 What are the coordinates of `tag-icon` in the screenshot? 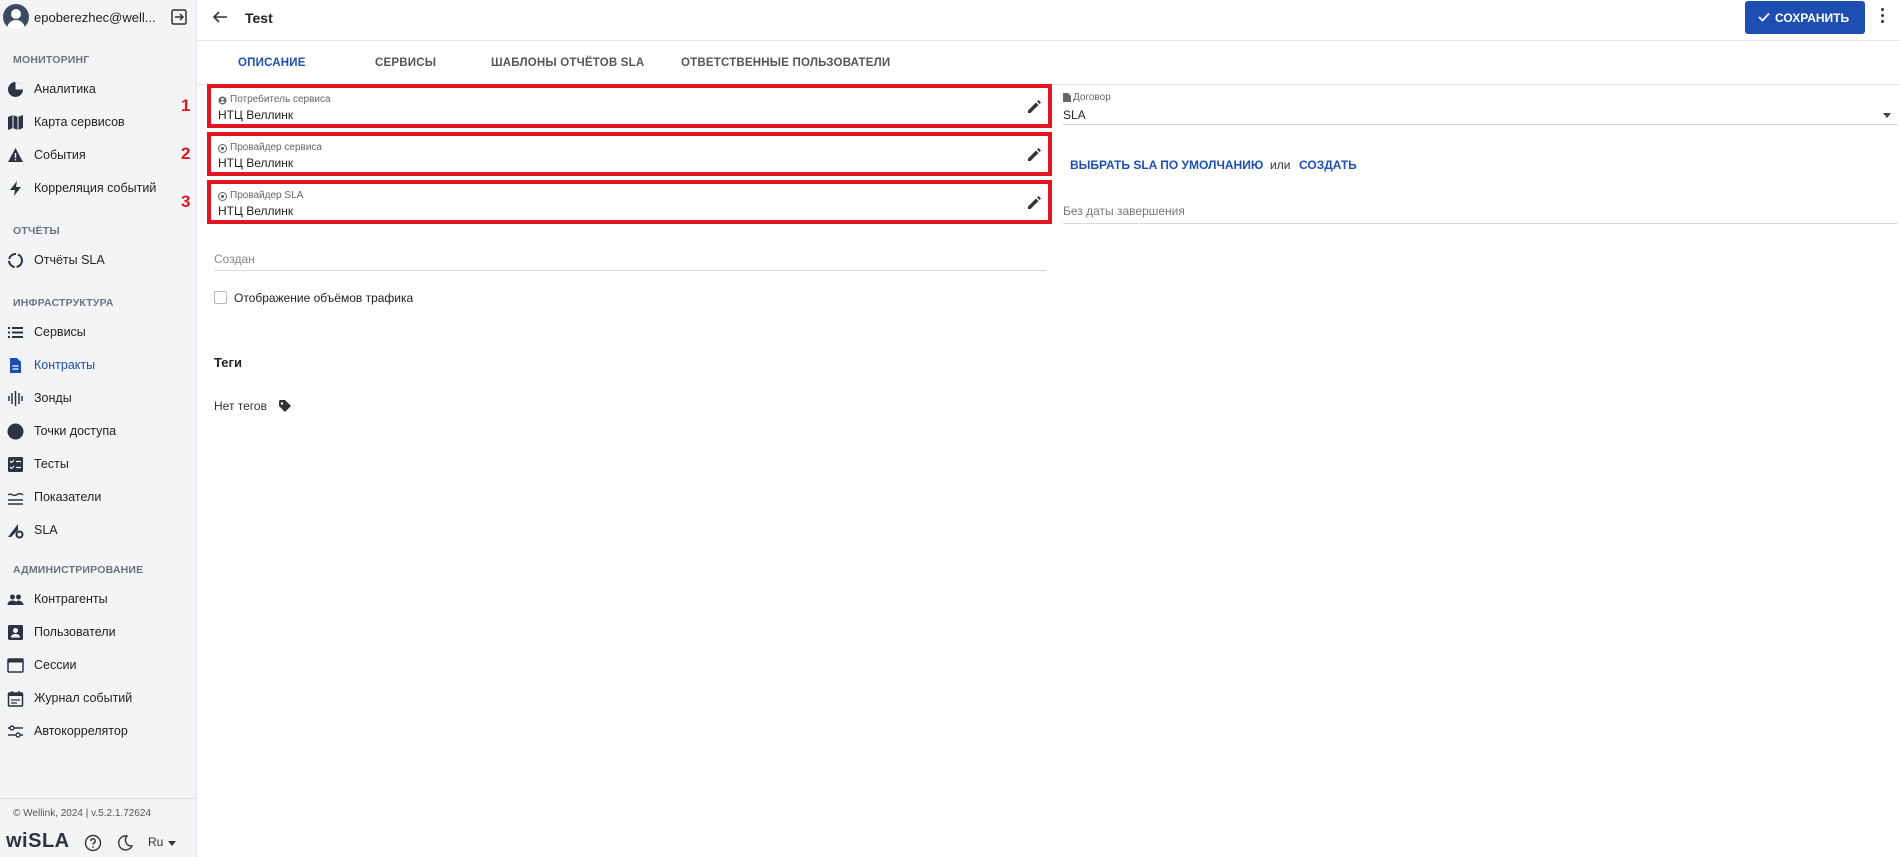 It's located at (285, 406).